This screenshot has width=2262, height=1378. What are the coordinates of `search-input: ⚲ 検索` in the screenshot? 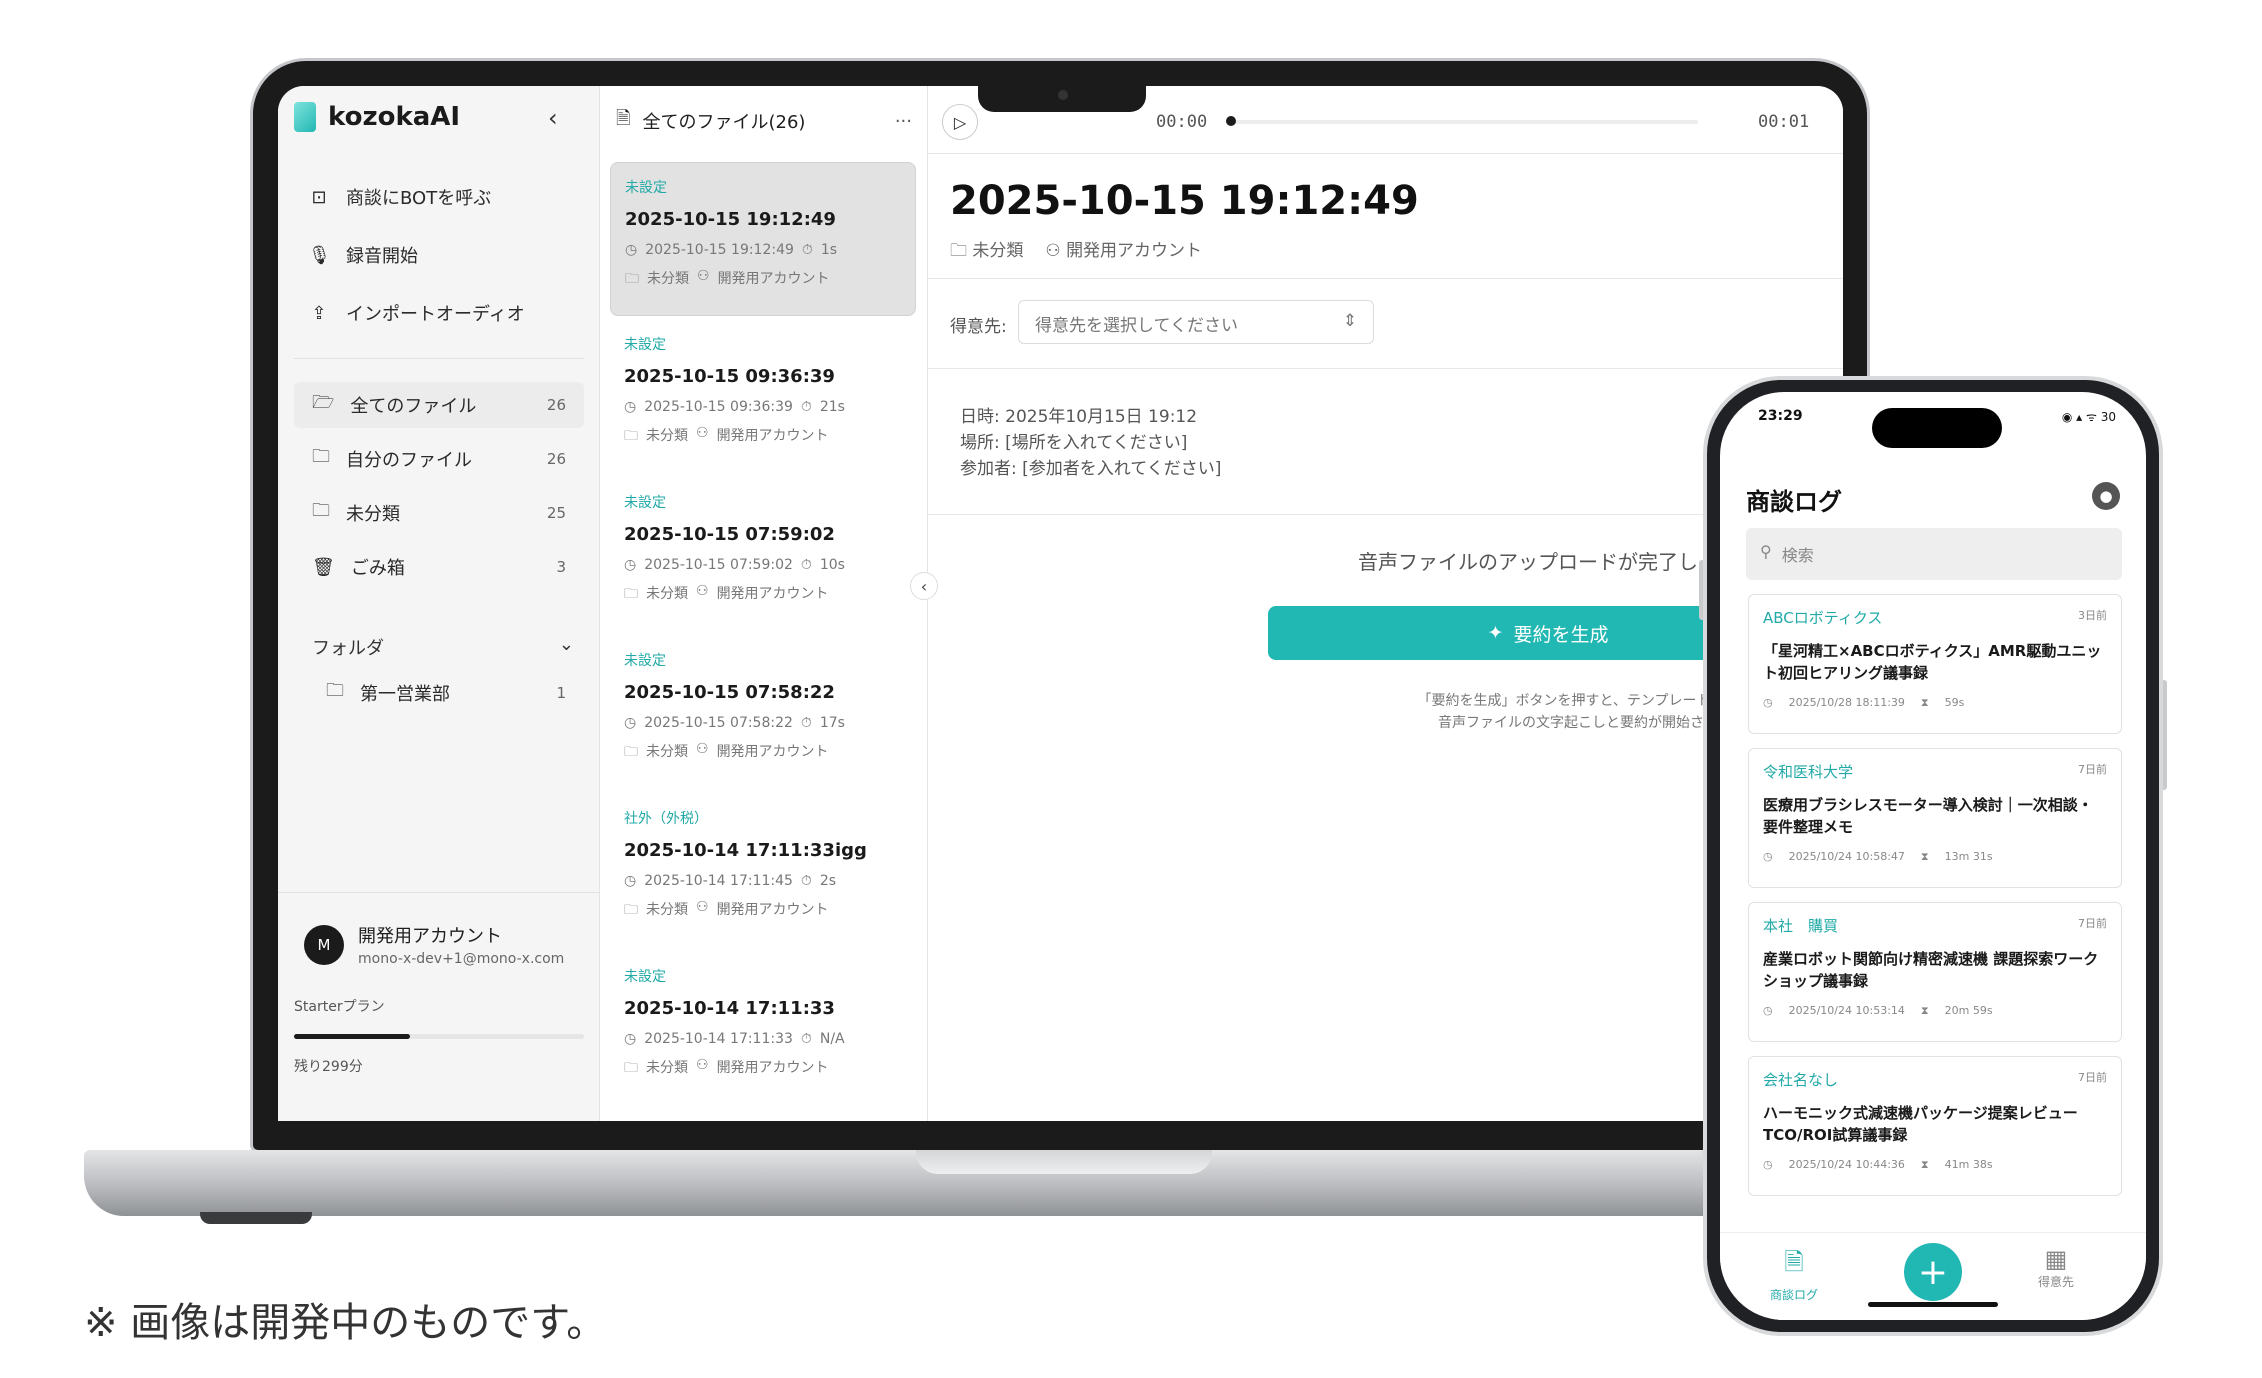 It's located at (1934, 554).